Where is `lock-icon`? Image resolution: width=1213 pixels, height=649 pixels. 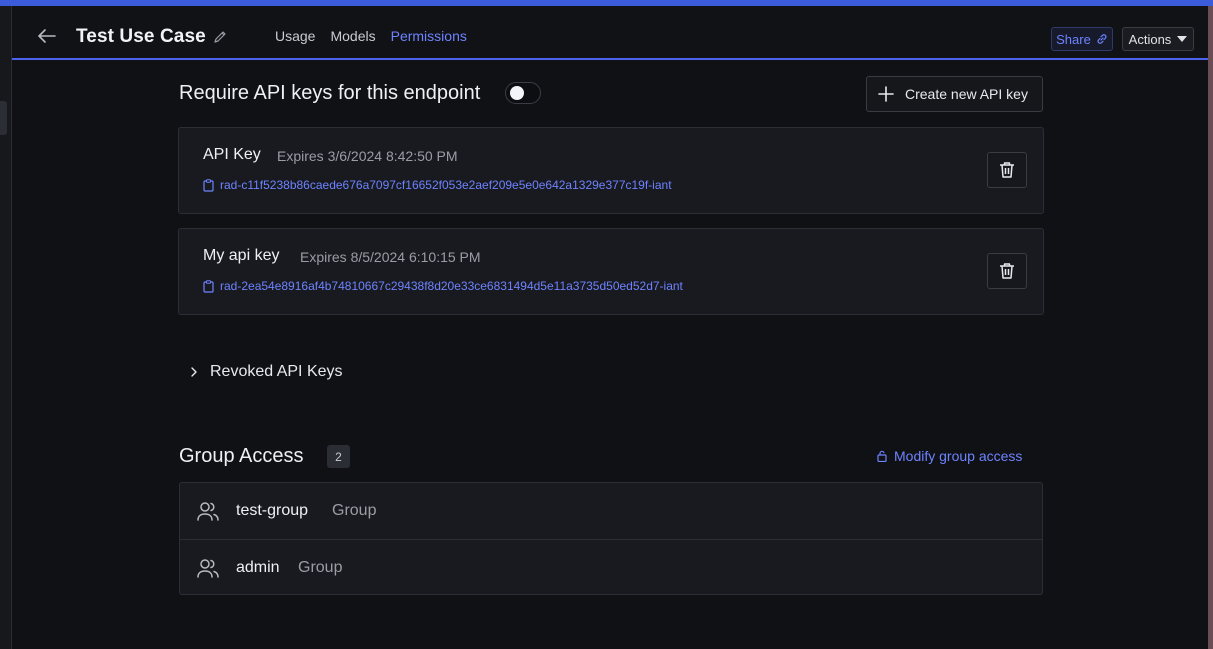 lock-icon is located at coordinates (882, 456).